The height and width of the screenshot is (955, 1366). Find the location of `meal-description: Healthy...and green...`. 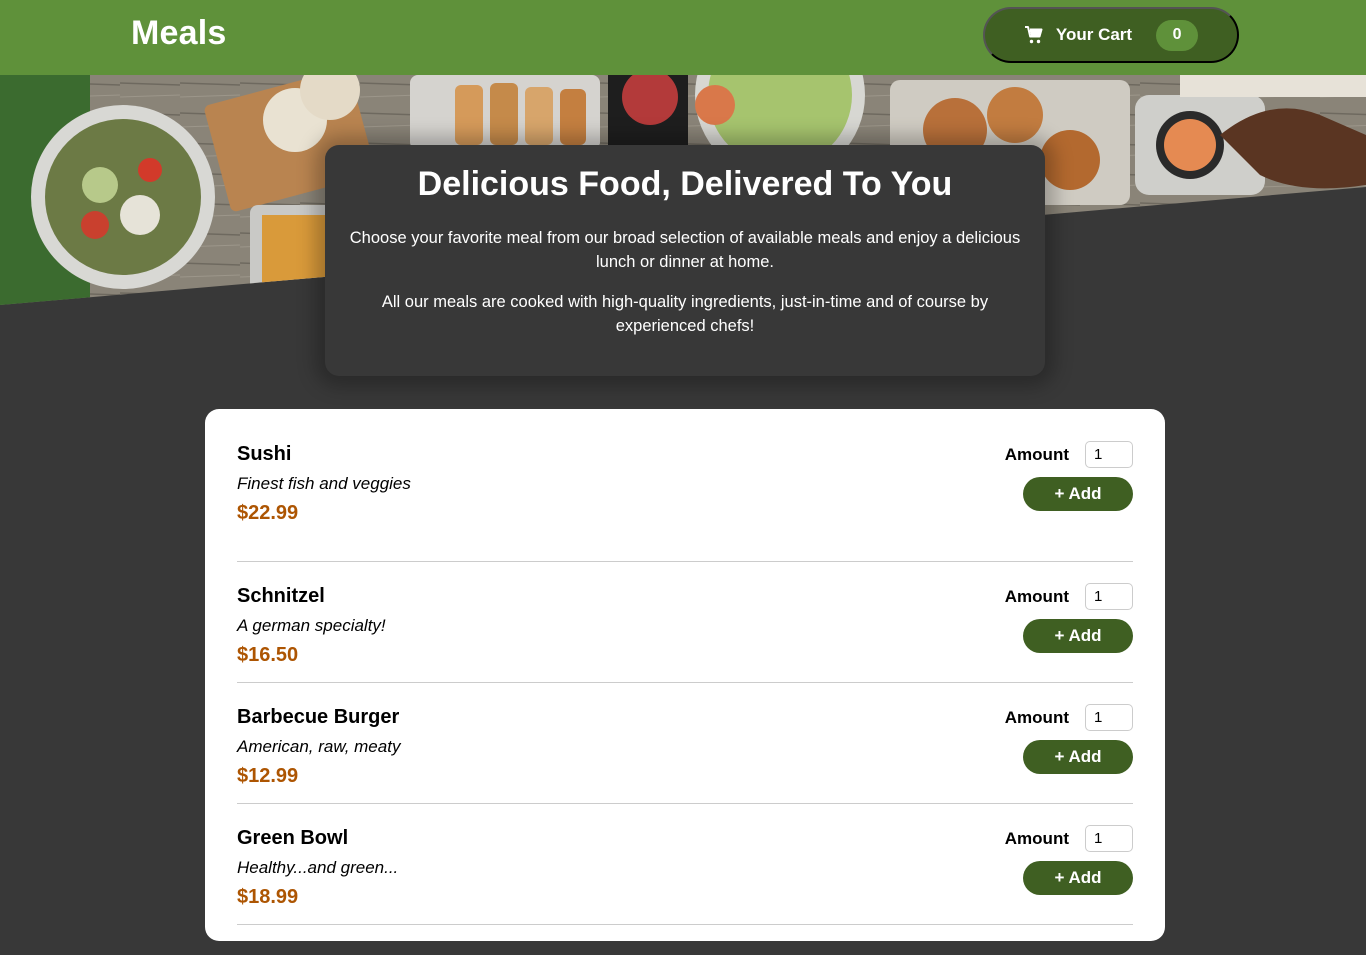

meal-description: Healthy...and green... is located at coordinates (318, 867).